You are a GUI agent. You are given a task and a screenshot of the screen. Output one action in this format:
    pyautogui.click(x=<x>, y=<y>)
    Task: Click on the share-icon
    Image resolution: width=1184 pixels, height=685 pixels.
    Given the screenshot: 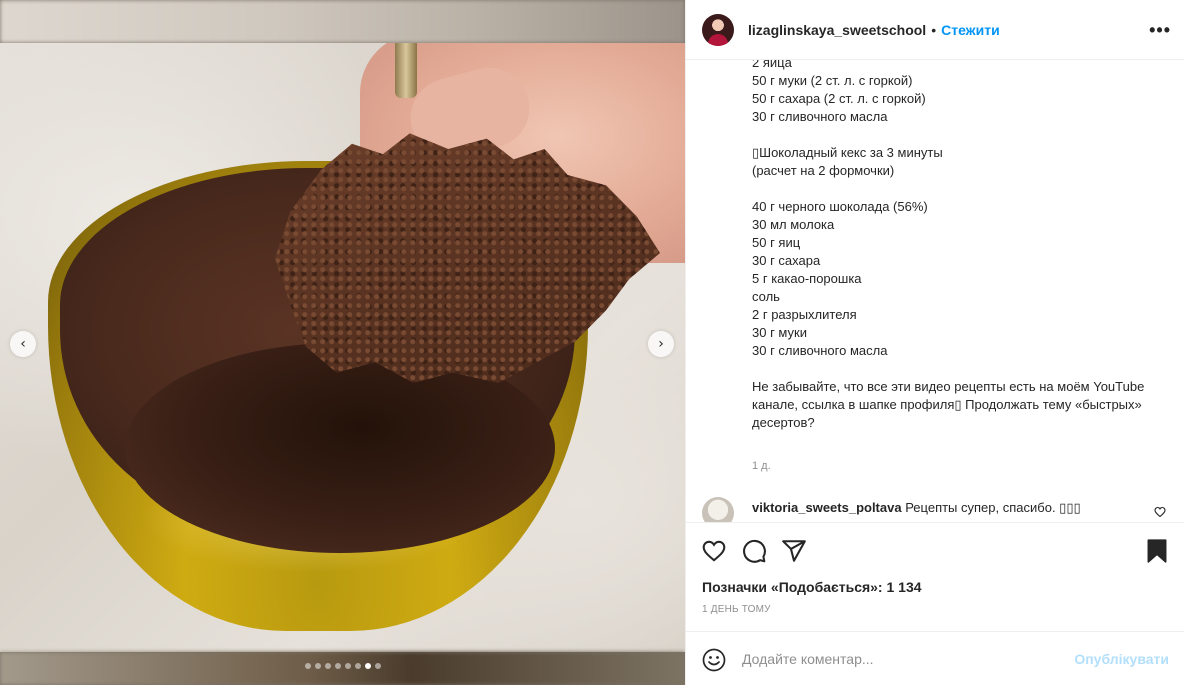 What is the action you would take?
    pyautogui.click(x=794, y=551)
    